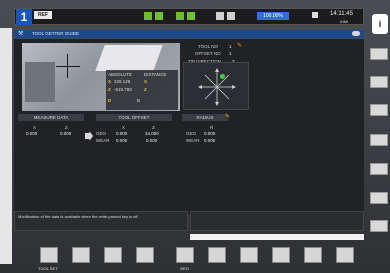 Image resolution: width=390 pixels, height=273 pixels. What do you see at coordinates (66, 133) in the screenshot?
I see `measure-z-value: 0.000` at bounding box center [66, 133].